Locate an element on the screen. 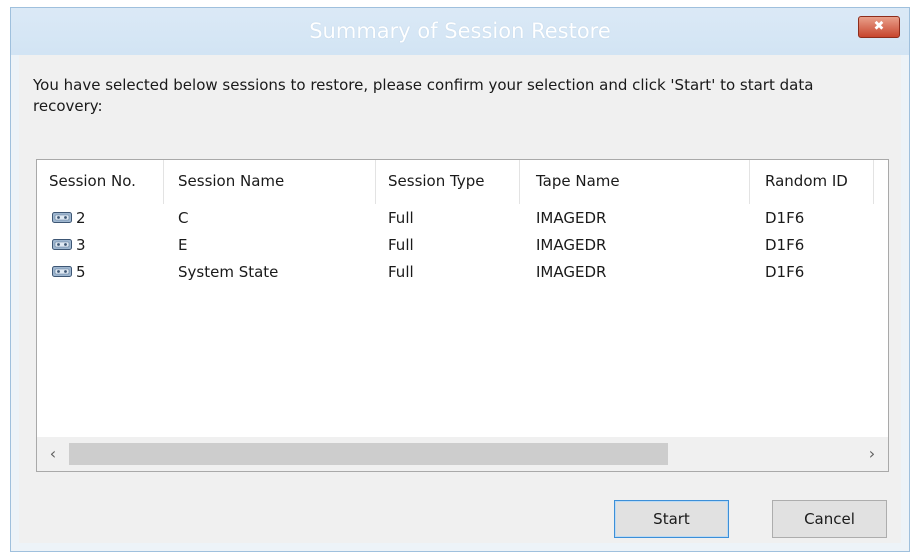 Image resolution: width=919 pixels, height=556 pixels. session-name-cell: C is located at coordinates (183, 218).